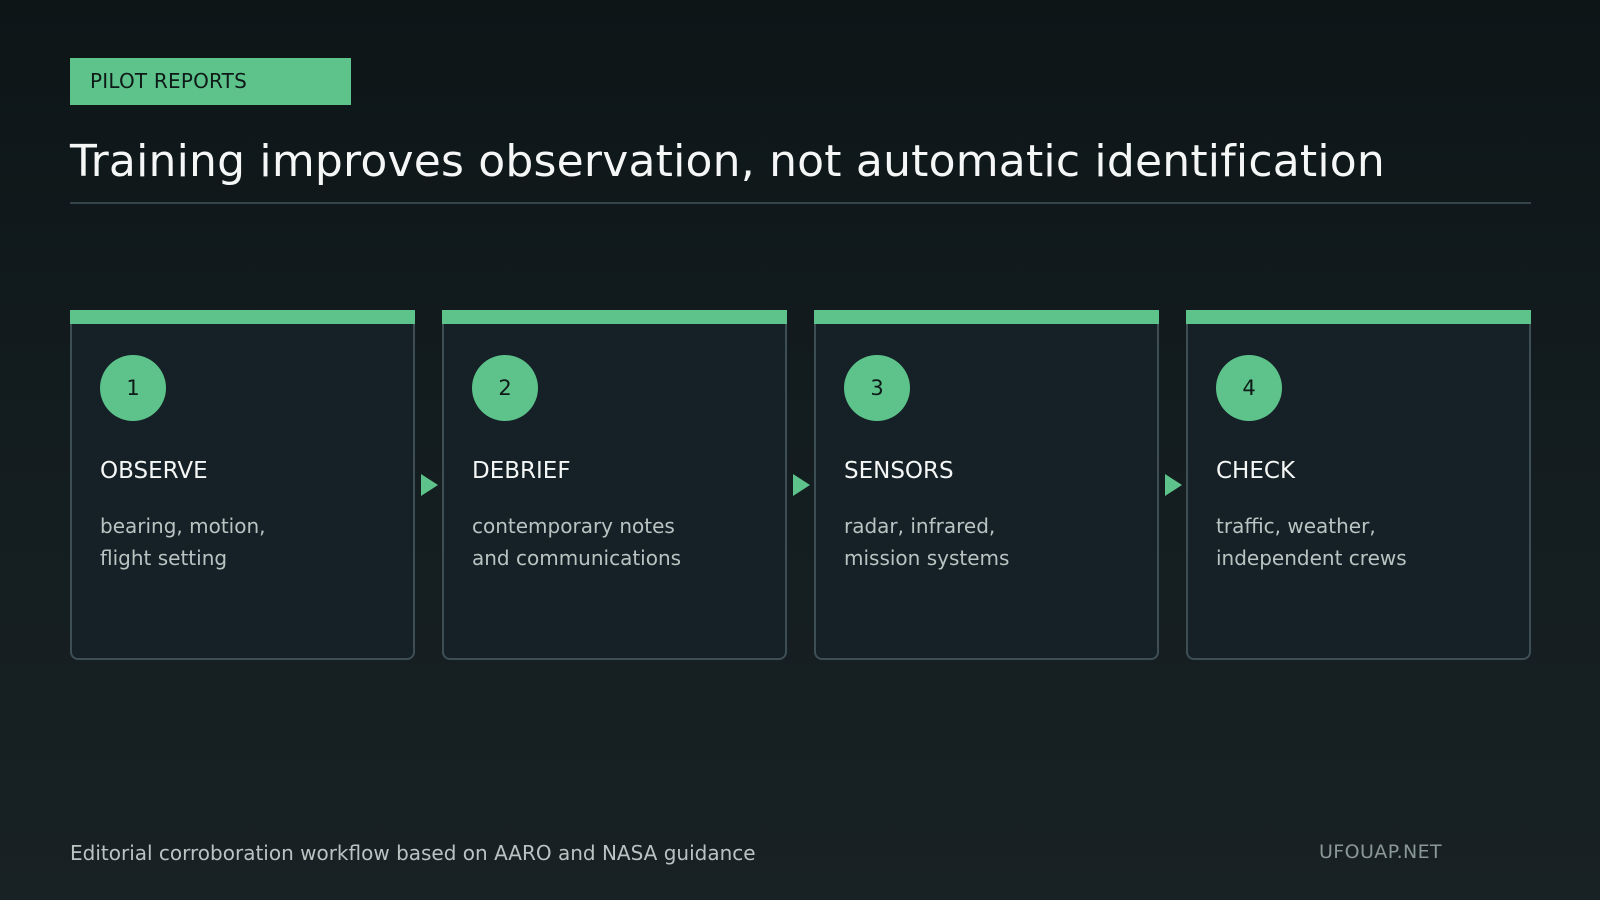  Describe the element at coordinates (1366, 542) in the screenshot. I see `step-description: traffic, weather, independent crews` at that location.